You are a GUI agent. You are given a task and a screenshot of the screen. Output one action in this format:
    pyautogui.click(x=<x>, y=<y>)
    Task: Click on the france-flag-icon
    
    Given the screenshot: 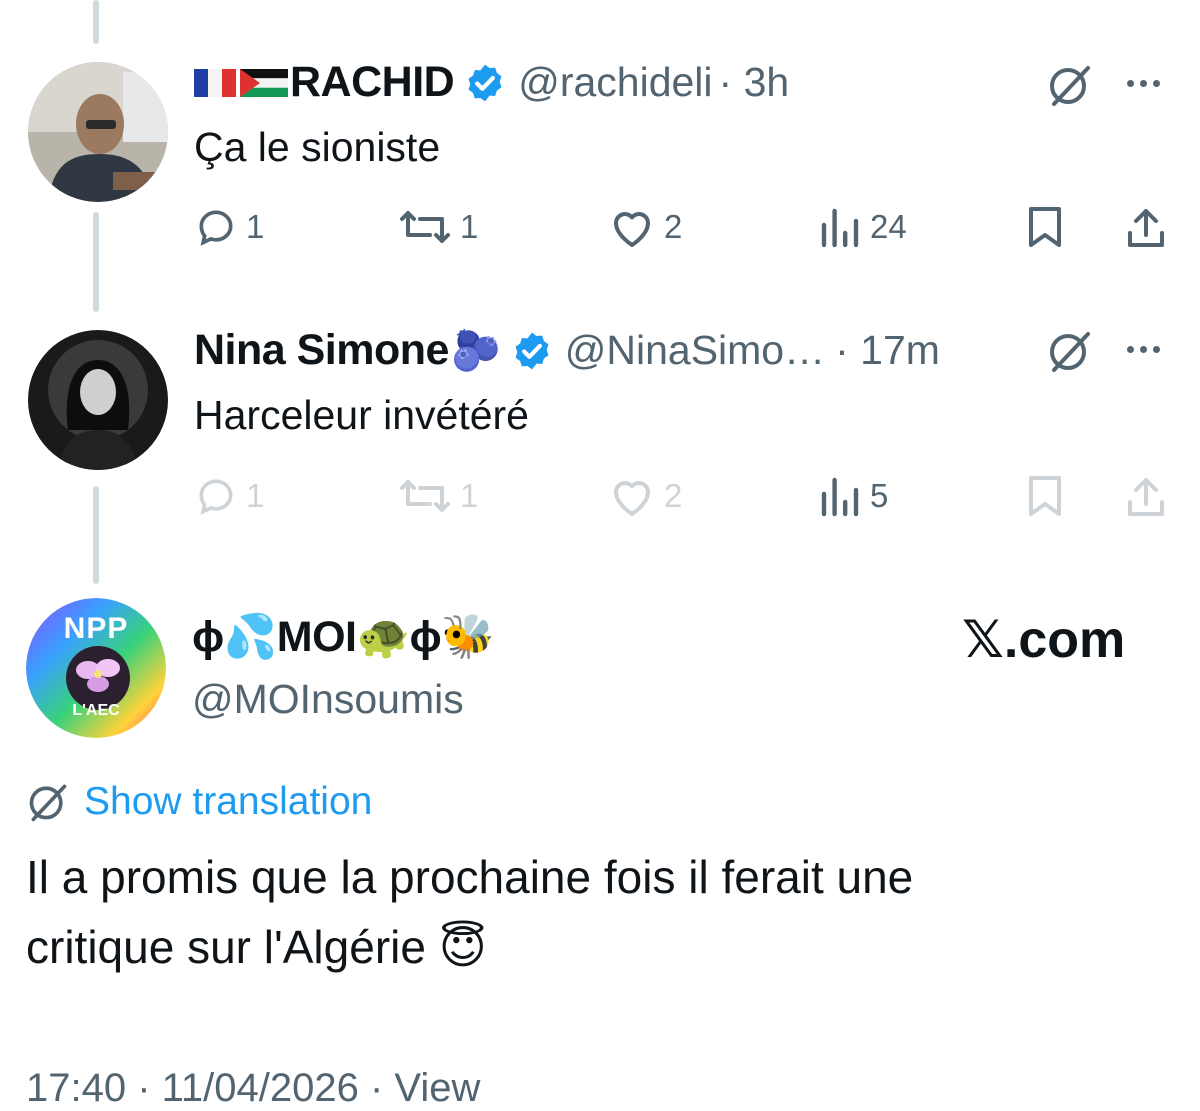 What is the action you would take?
    pyautogui.click(x=215, y=82)
    